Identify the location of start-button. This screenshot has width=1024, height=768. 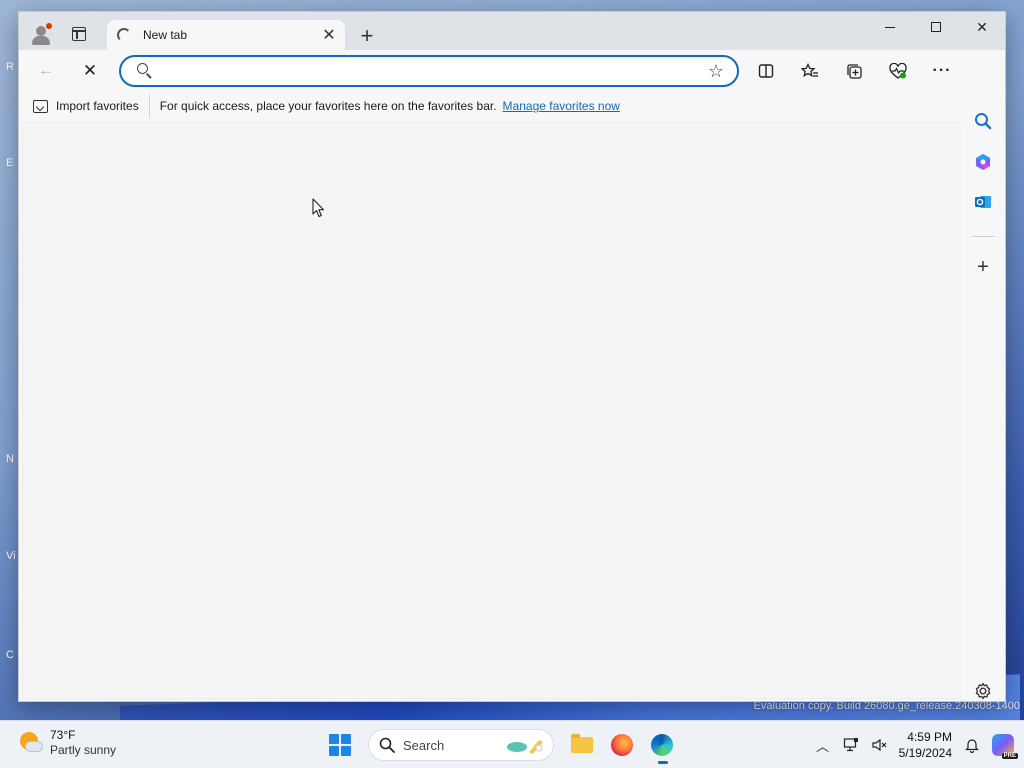
(340, 745).